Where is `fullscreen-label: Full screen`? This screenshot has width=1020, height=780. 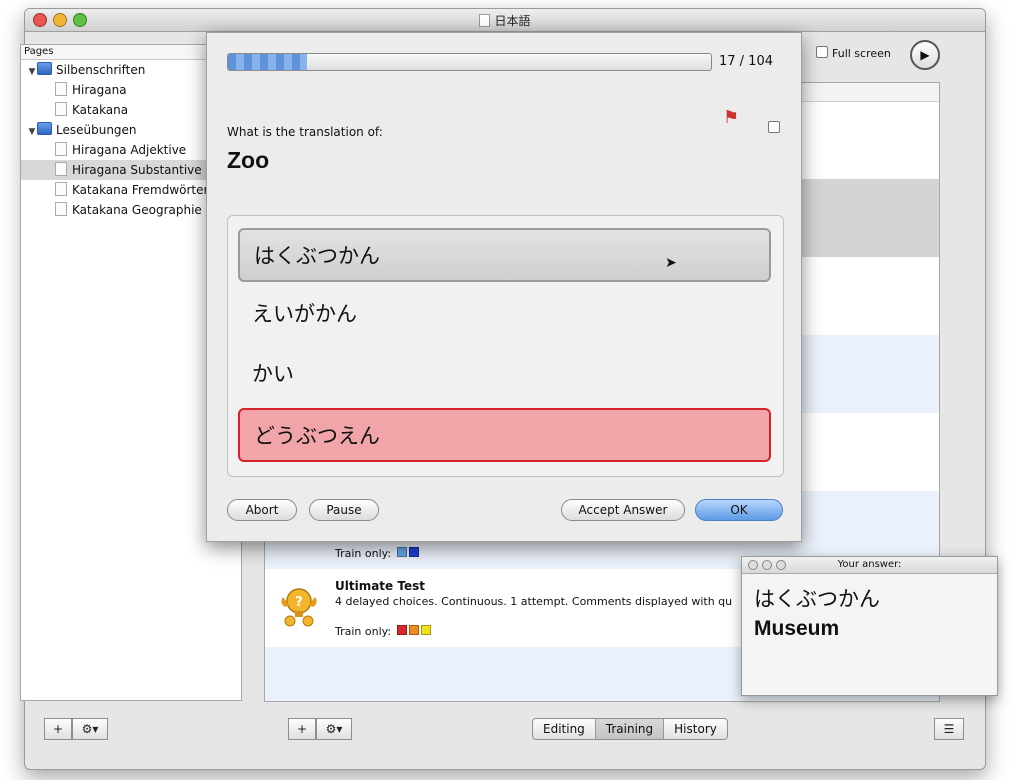
fullscreen-label: Full screen is located at coordinates (861, 53).